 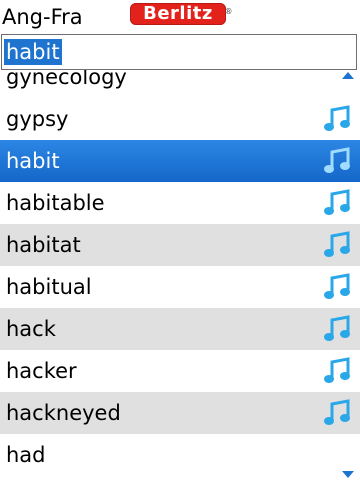 I want to click on list-item-word: gynecology, so click(x=66, y=79).